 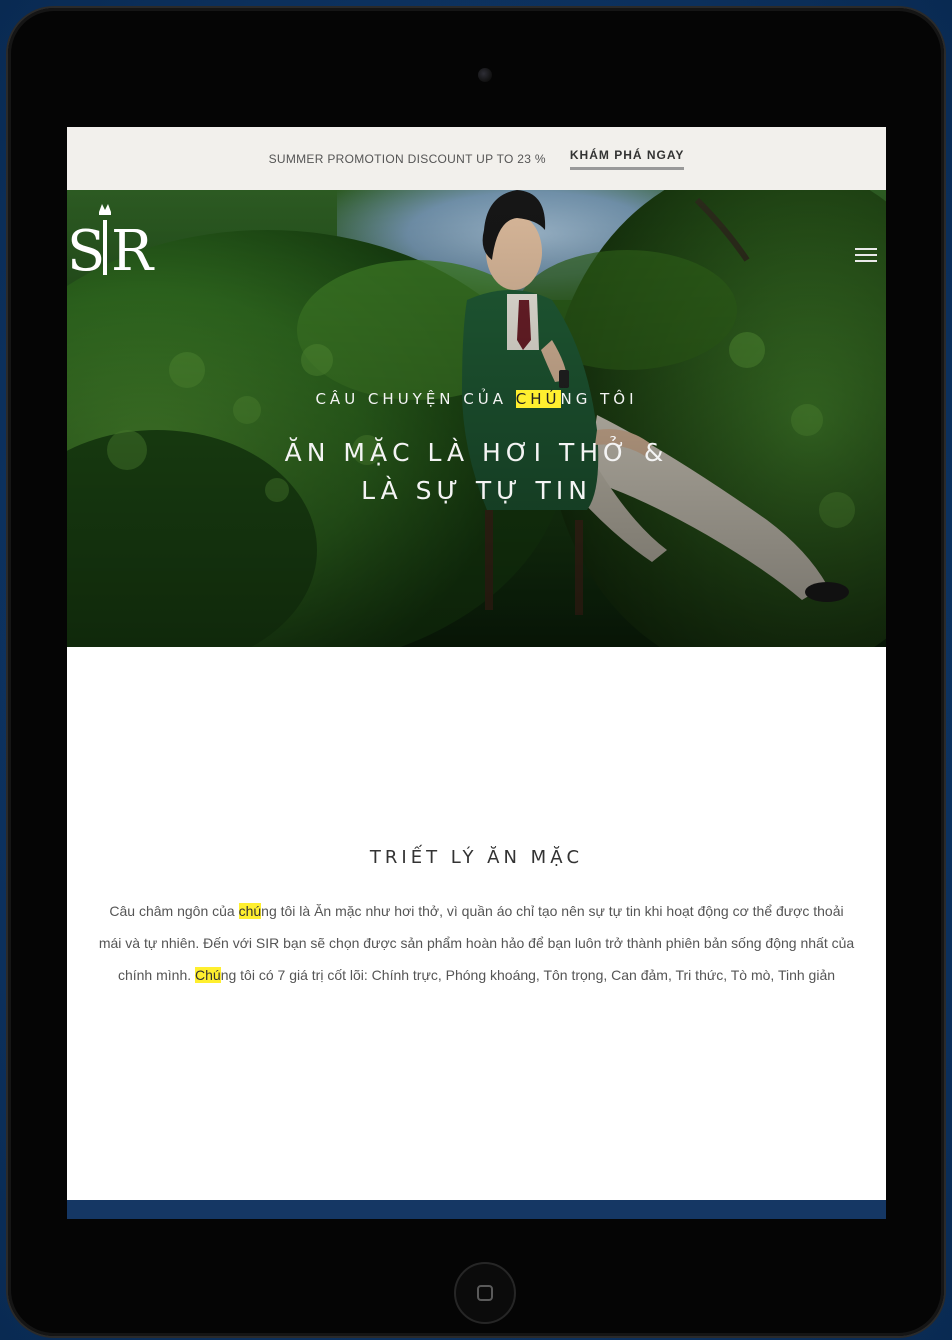 I want to click on explore-now-link: KHÁM PHÁ NGAY, so click(x=627, y=159).